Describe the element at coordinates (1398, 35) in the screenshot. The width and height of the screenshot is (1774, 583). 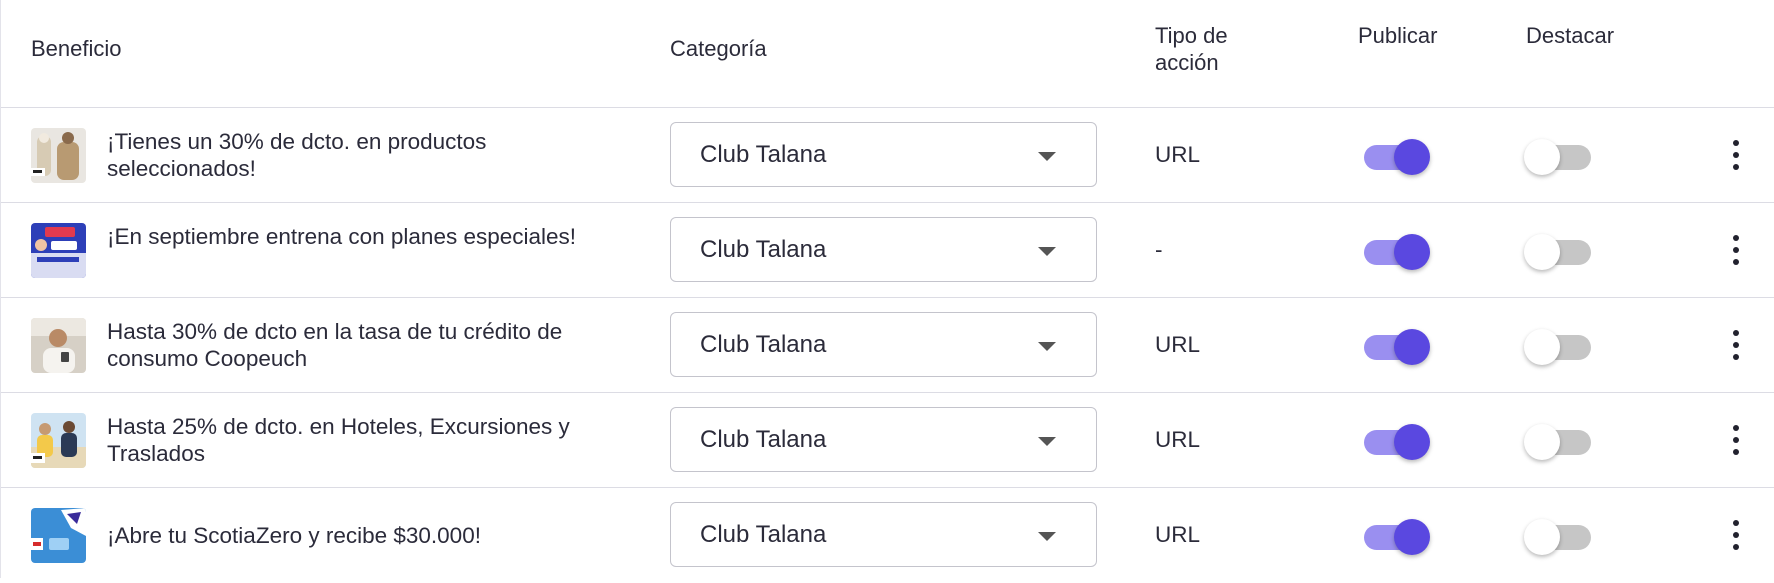
I see `column-header-publicar: Publicar` at that location.